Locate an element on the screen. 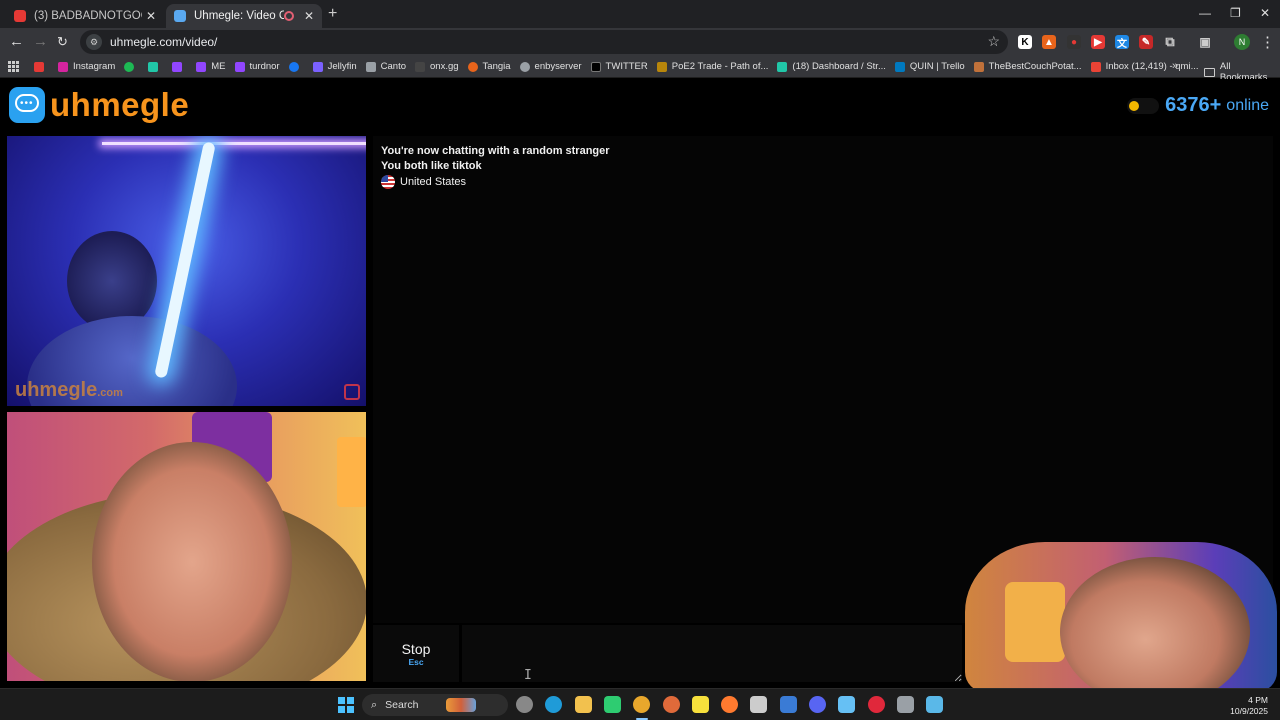  chrome-icon is located at coordinates (642, 704).